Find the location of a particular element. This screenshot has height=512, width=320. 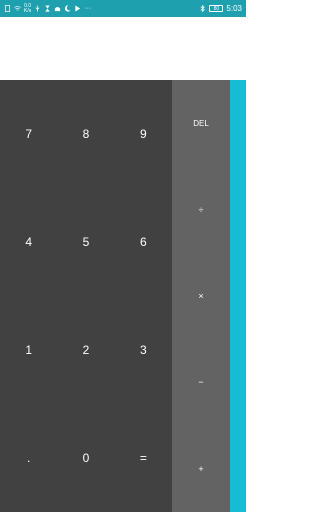

digit-4-button: 4 is located at coordinates (28, 242).